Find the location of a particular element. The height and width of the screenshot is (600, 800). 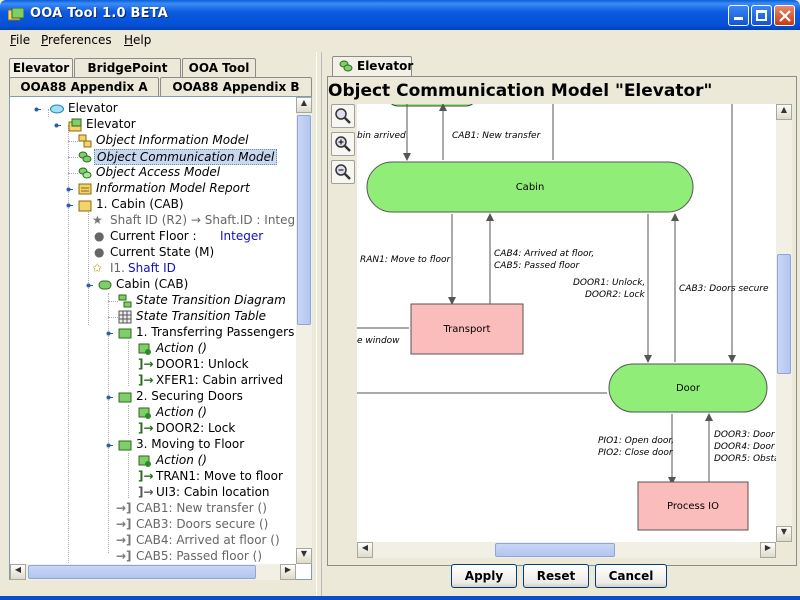

event-label: CAB5: Passed floor is located at coordinates (537, 266).